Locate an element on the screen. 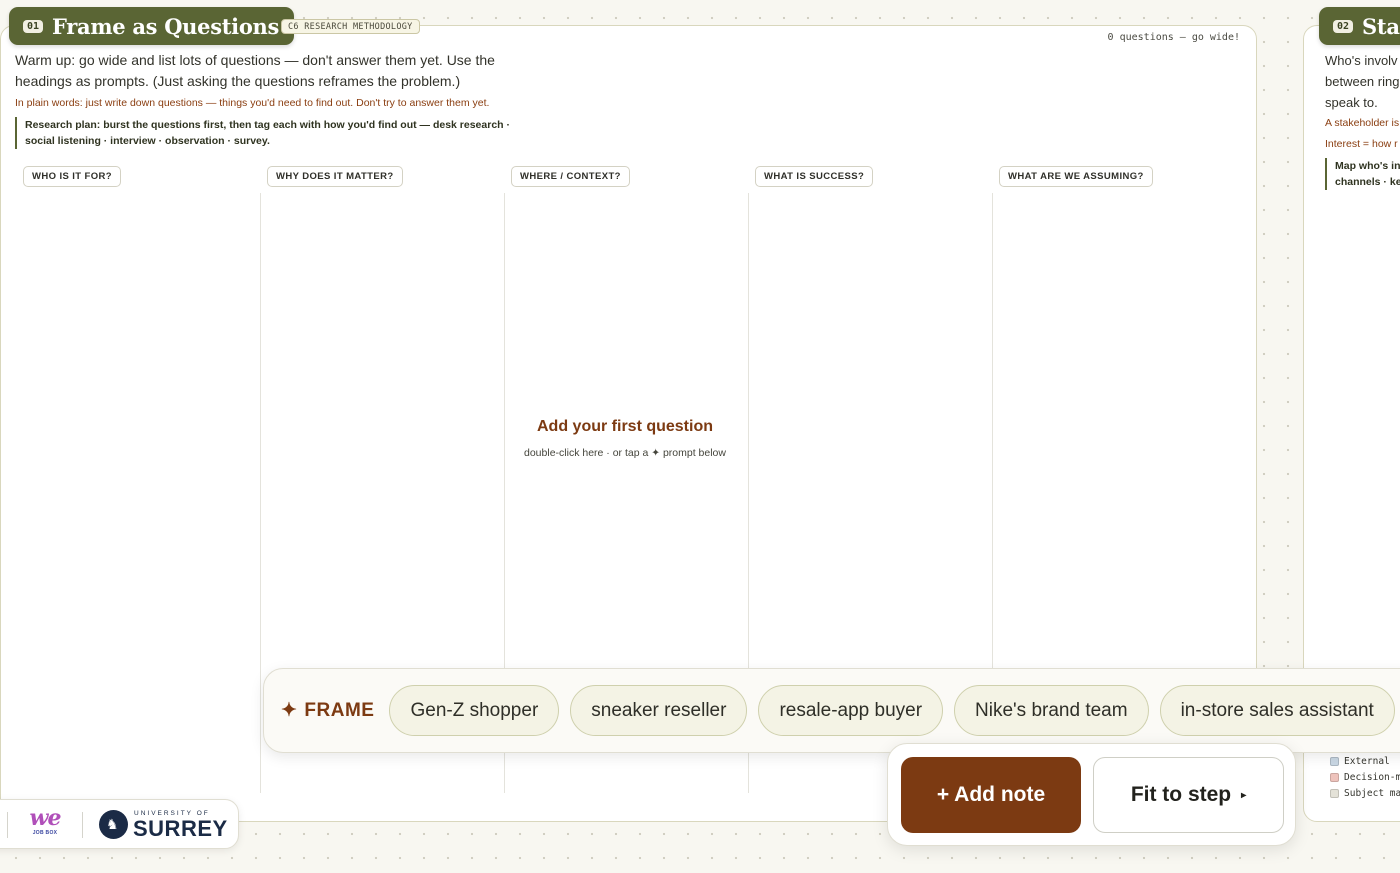 This screenshot has width=1400, height=873. step-number-badge: 02 is located at coordinates (1343, 26).